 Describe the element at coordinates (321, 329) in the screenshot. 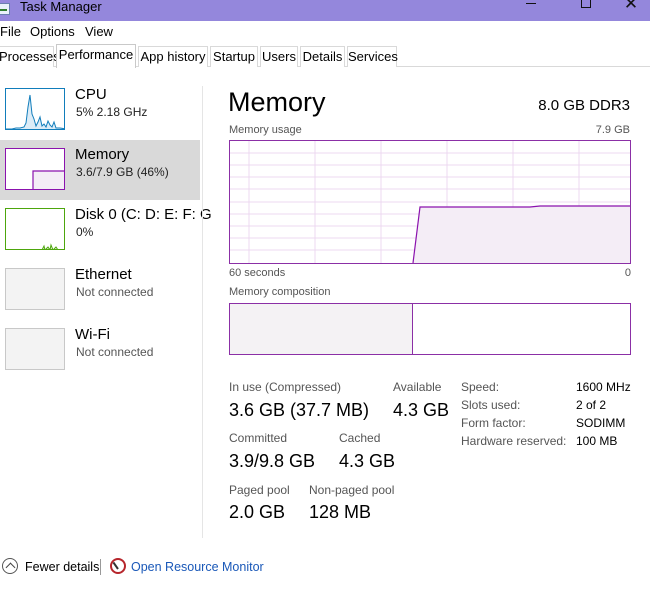

I see `composition-in-use-segment` at that location.